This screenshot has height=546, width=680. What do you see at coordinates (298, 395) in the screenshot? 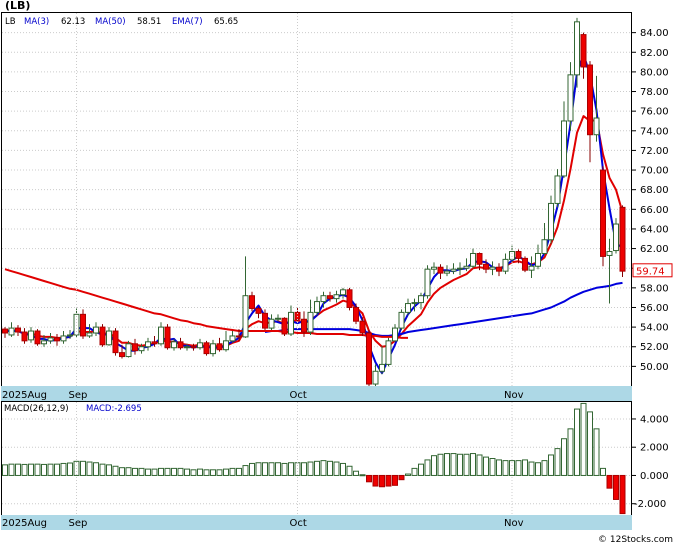
I see `price-x-tick-label: Oct` at bounding box center [298, 395].